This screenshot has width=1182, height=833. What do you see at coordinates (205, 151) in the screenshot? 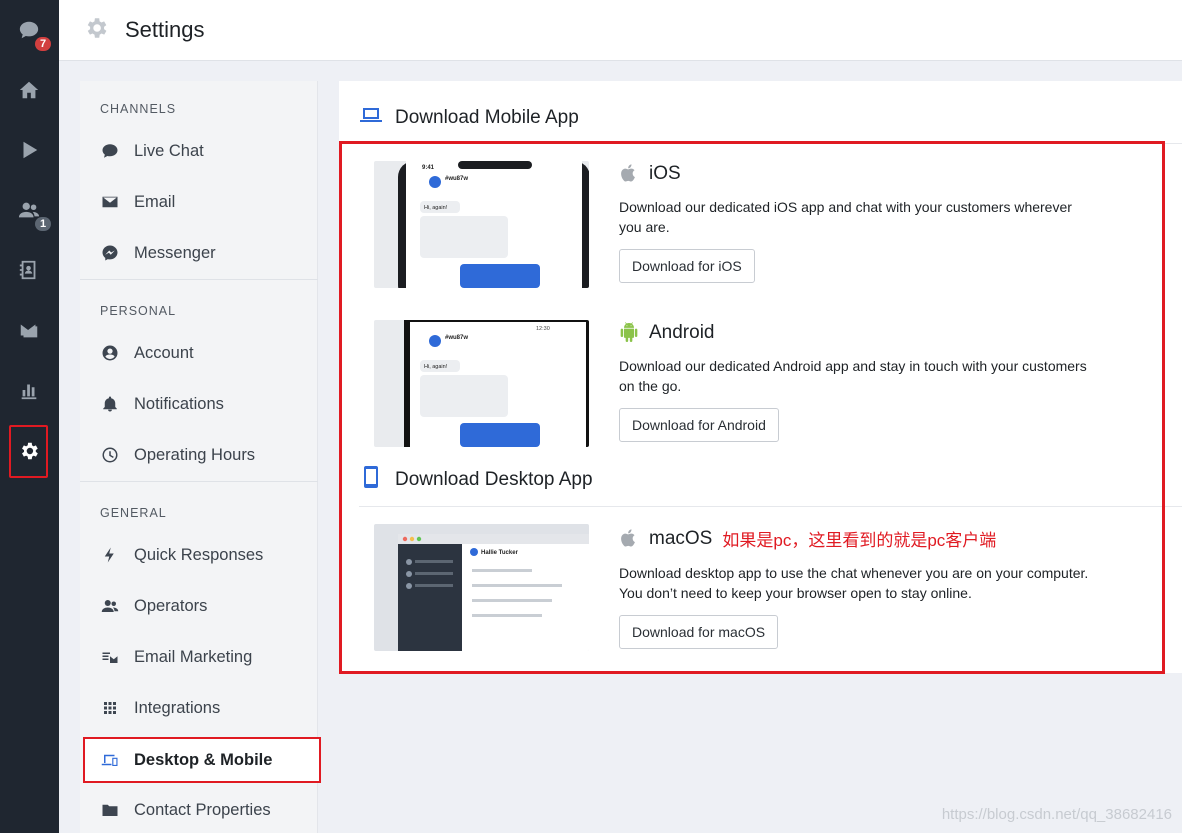
I see `nav-item-live-chat: Live Chat` at bounding box center [205, 151].